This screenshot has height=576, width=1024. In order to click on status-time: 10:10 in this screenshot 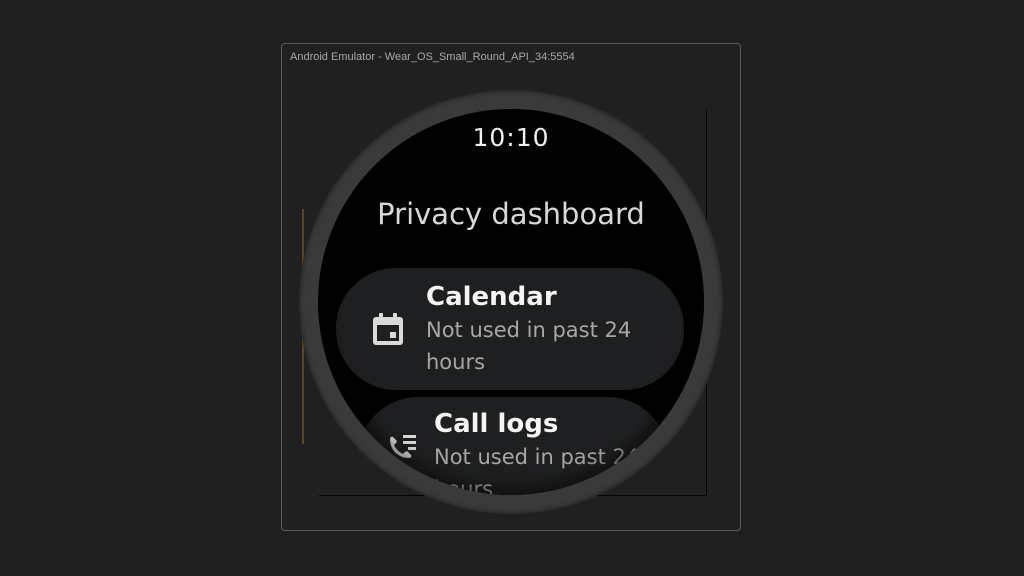, I will do `click(511, 137)`.